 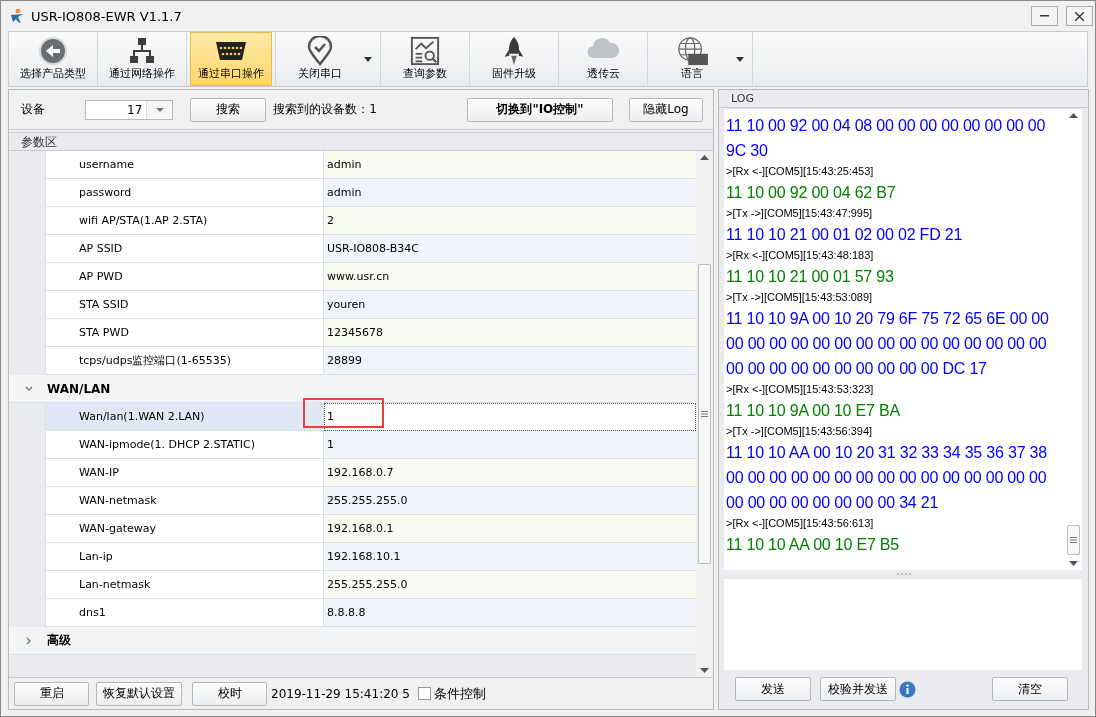 What do you see at coordinates (811, 193) in the screenshot?
I see `log-data-line: 11 10 00 92 00 04 62 B7` at bounding box center [811, 193].